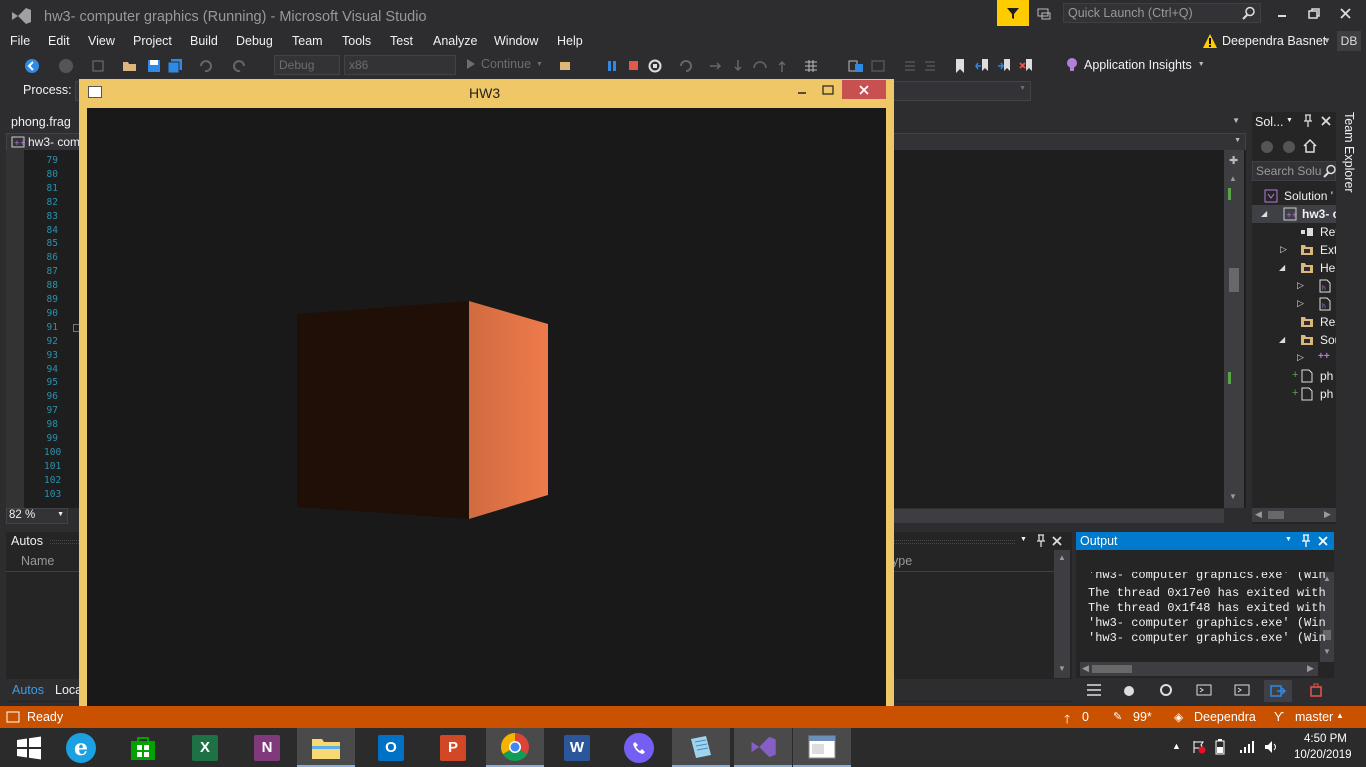  Describe the element at coordinates (1233, 178) in the screenshot. I see `scroll-up-icon: ▲` at that location.